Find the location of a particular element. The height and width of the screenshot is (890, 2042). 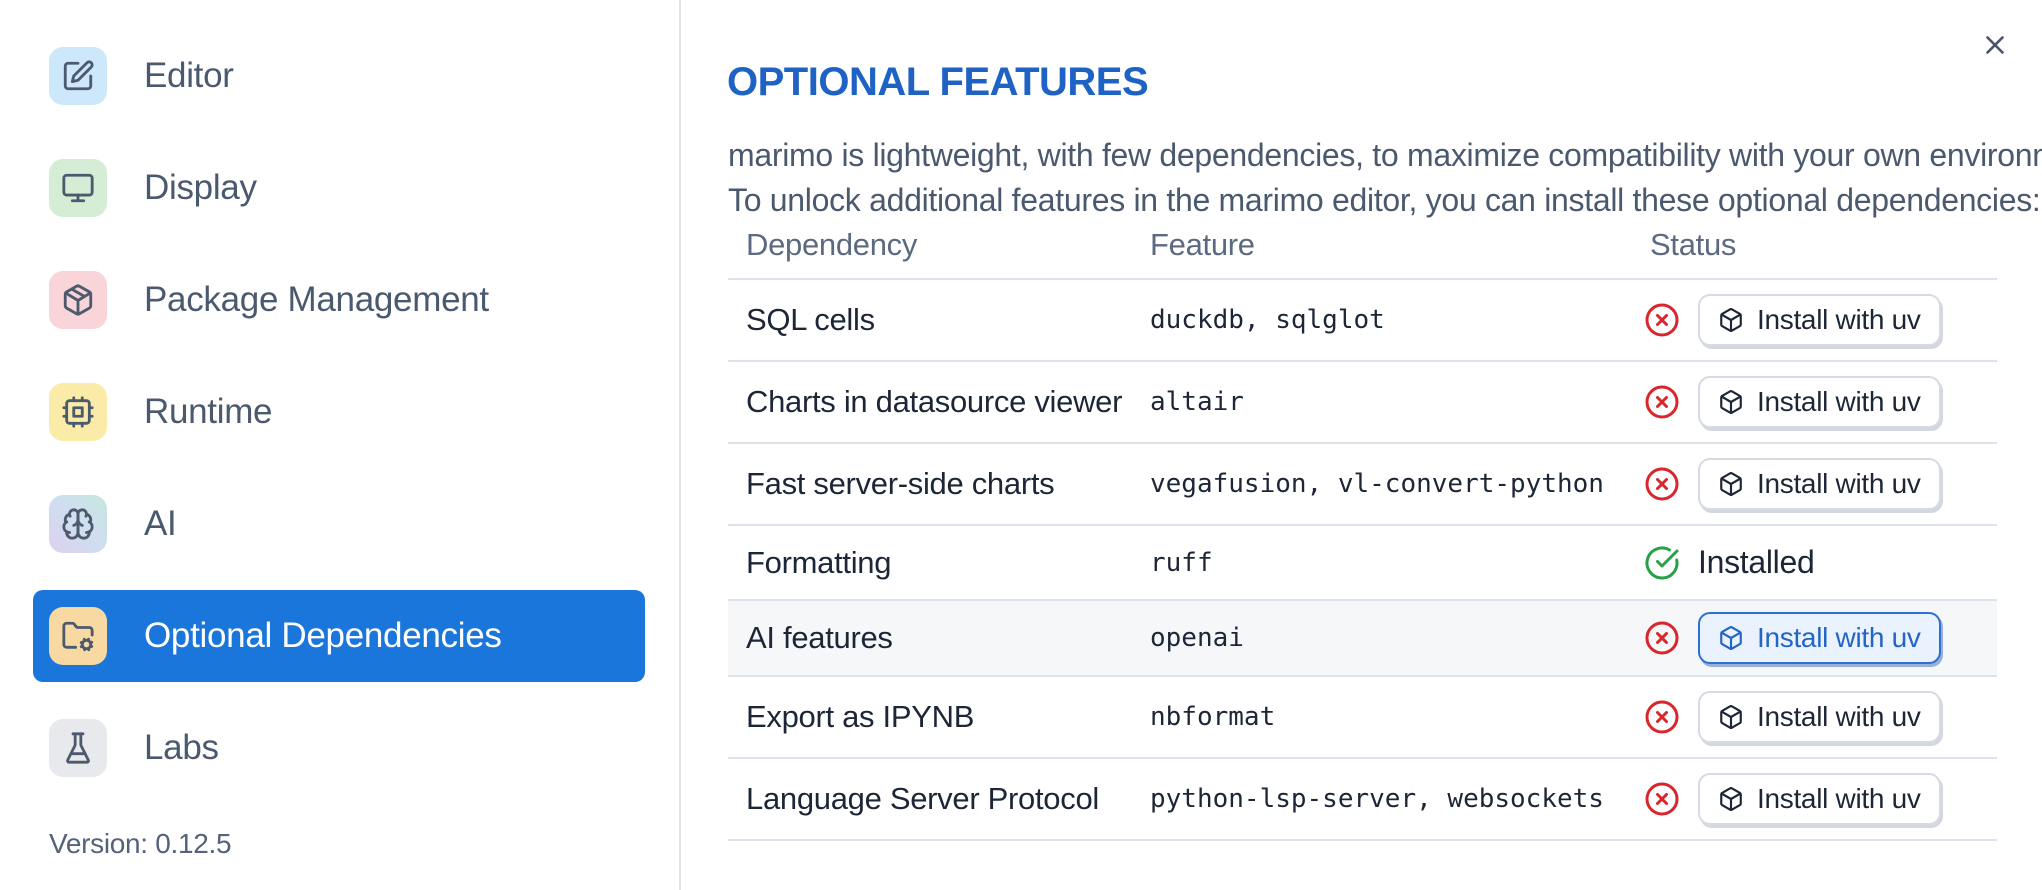

sidebar-item-runtime: Runtime is located at coordinates (339, 412).